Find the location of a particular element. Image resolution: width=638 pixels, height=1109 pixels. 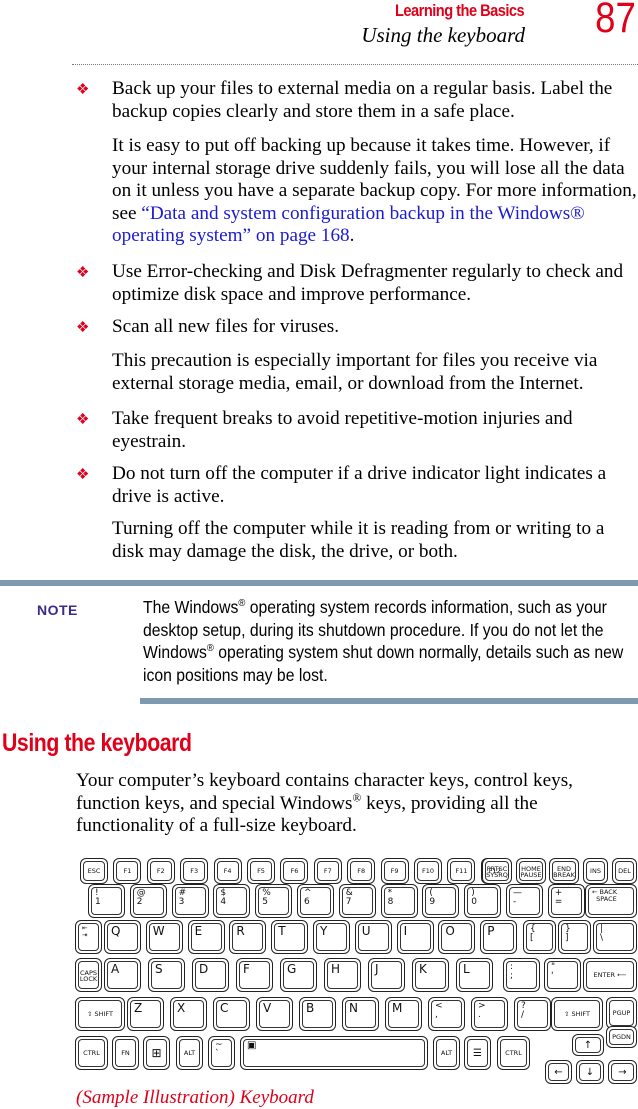

key-label: ESC is located at coordinates (94, 871).